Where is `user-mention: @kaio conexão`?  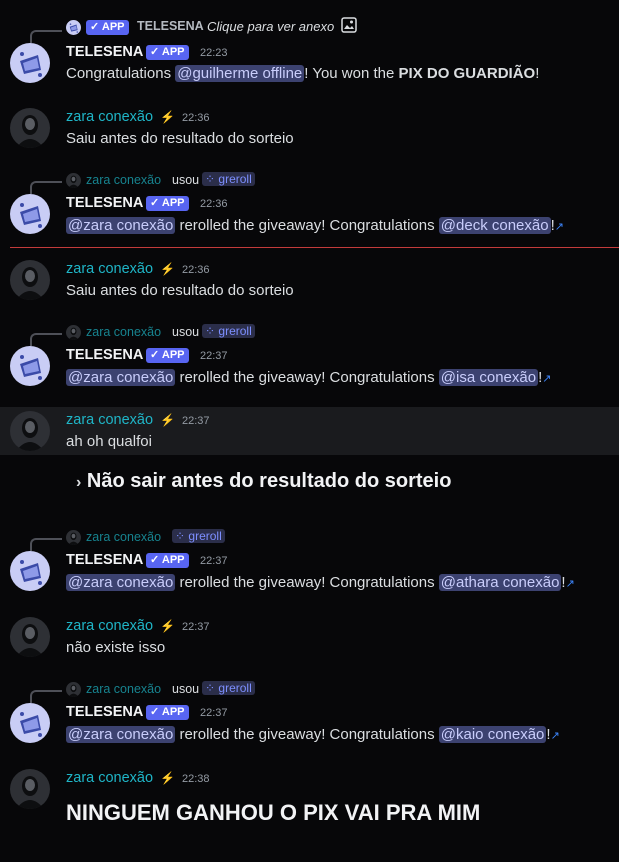
user-mention: @kaio conexão is located at coordinates (492, 734).